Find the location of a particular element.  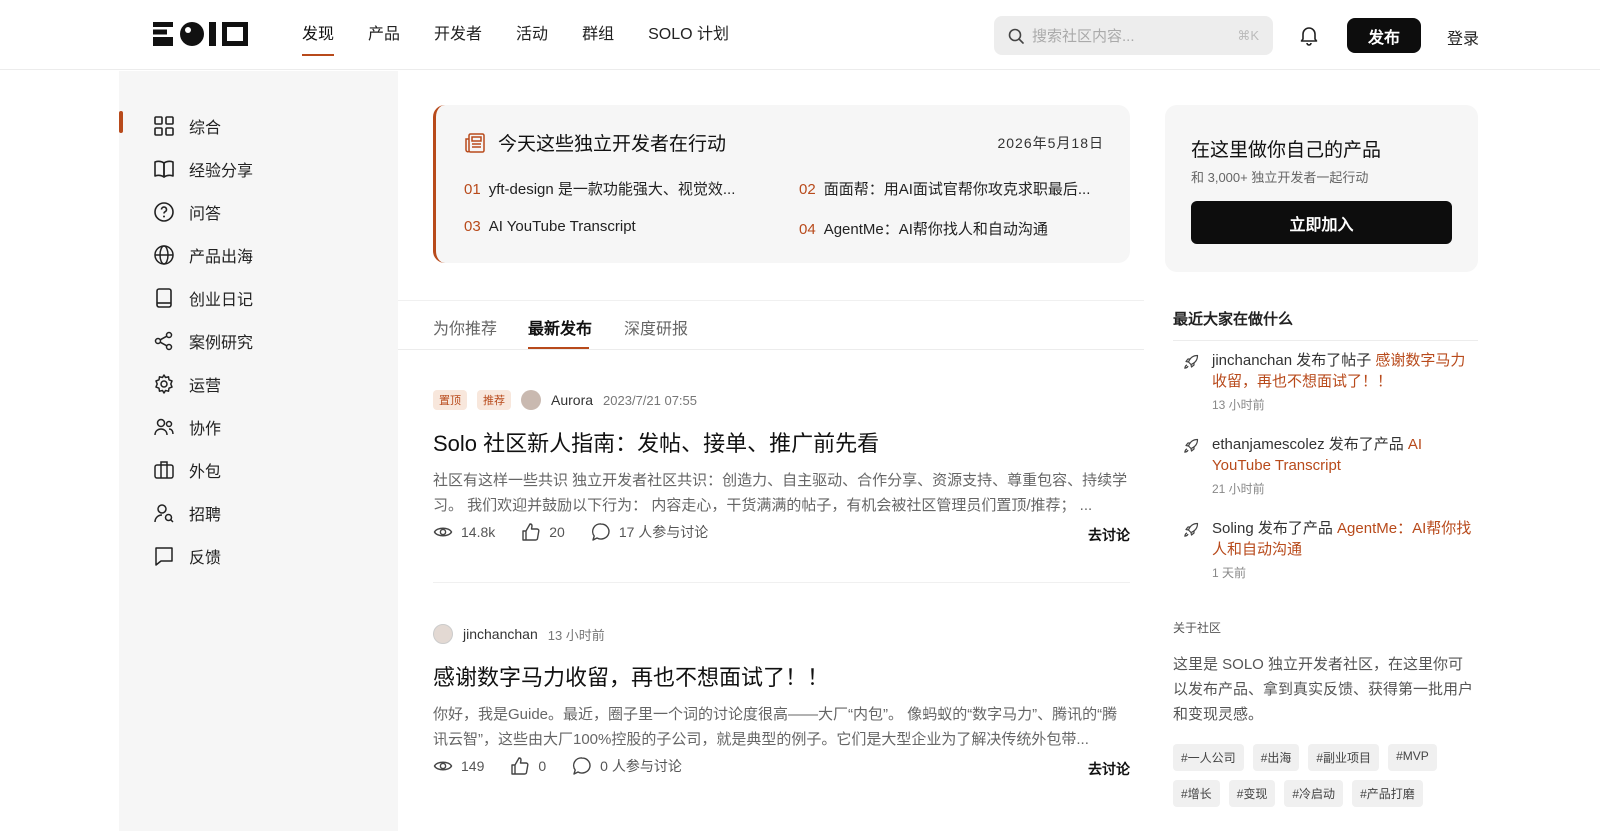

activity-item: Soling 发布了产品 AgentMe：AI帮你找人和自动沟通 1 天前 is located at coordinates (1328, 549).